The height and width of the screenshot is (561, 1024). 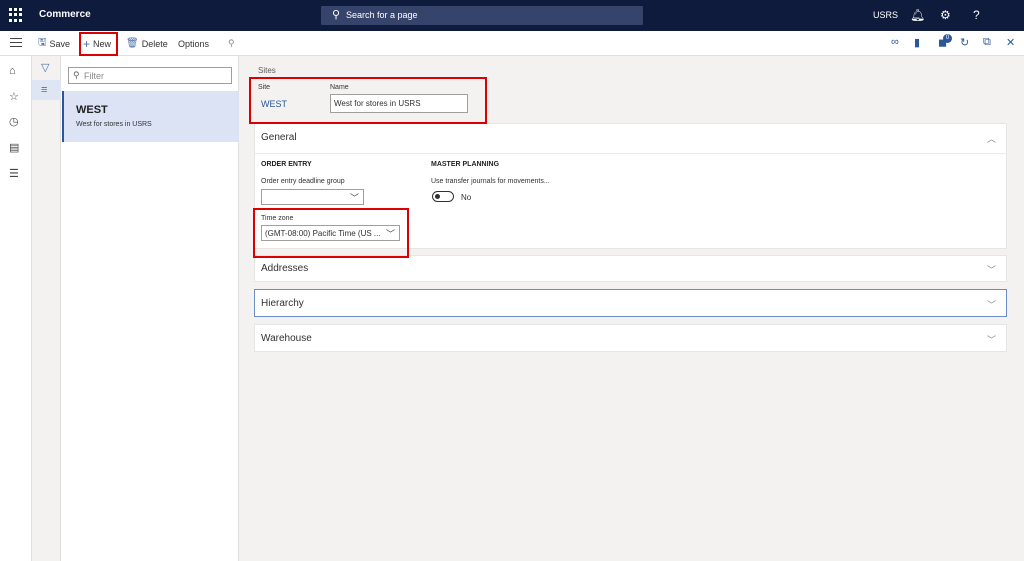 What do you see at coordinates (987, 42) in the screenshot?
I see `open-new-window-icon: ⧉` at bounding box center [987, 42].